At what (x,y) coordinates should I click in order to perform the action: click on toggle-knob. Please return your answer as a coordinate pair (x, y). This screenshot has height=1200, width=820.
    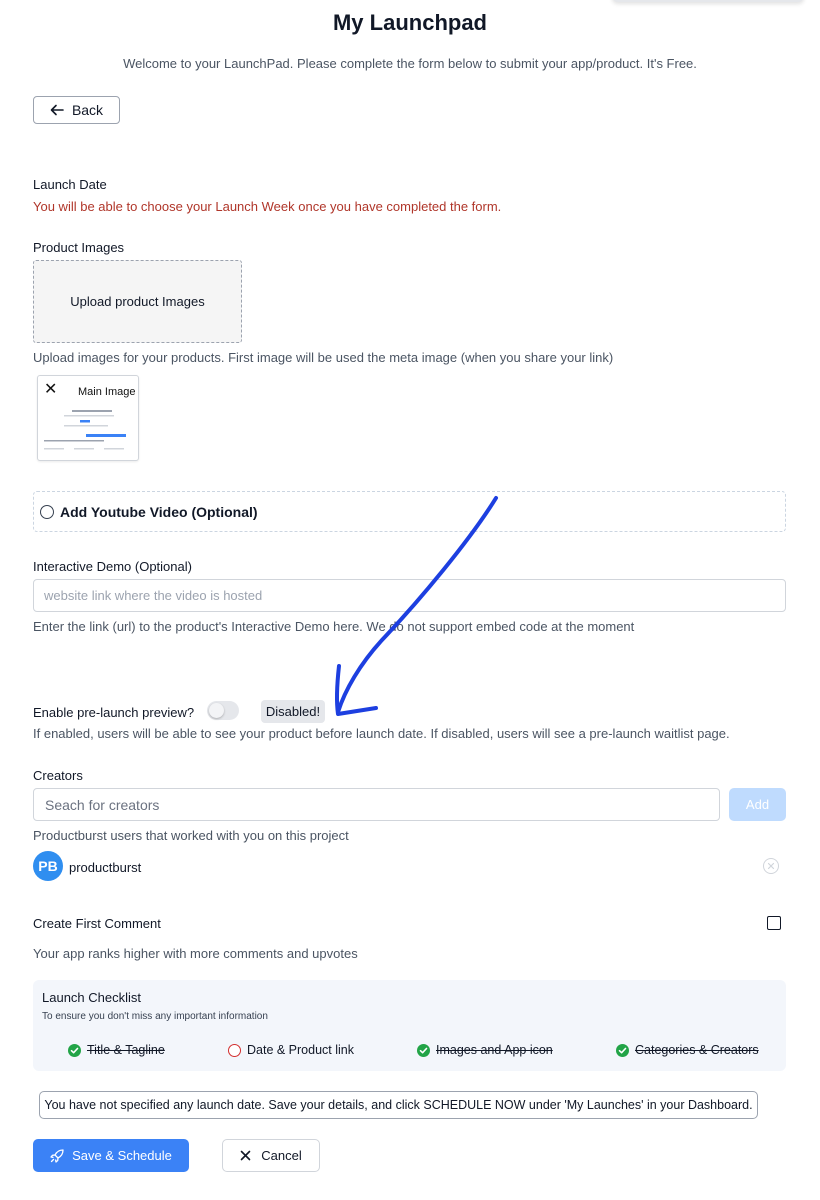
    Looking at the image, I should click on (216, 710).